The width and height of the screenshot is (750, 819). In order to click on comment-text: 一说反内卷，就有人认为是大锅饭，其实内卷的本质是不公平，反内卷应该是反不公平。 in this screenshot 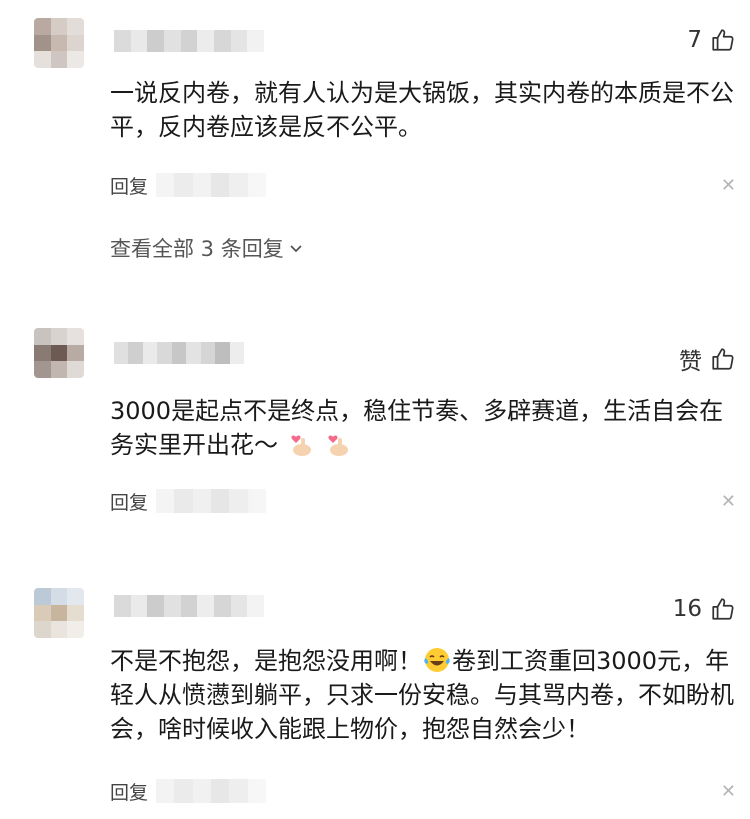, I will do `click(422, 110)`.